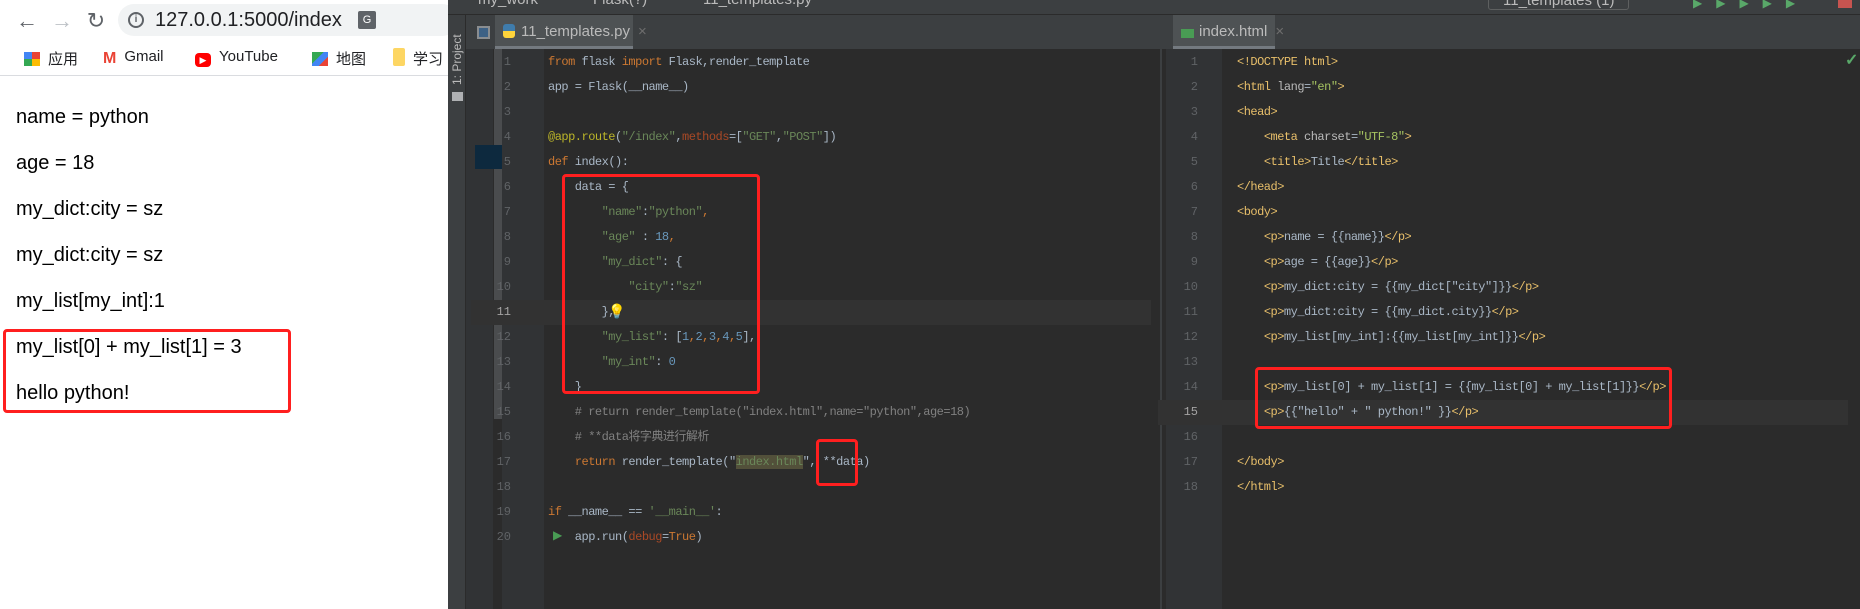 The width and height of the screenshot is (1860, 609). What do you see at coordinates (679, 62) in the screenshot?
I see `code-line: from flask import Flask,render_template` at bounding box center [679, 62].